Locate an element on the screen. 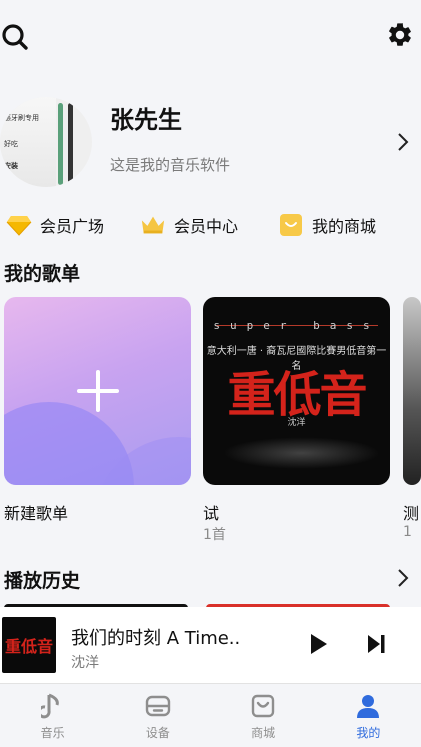 This screenshot has width=421, height=747. nav-item-mall: 商城 is located at coordinates (263, 715).